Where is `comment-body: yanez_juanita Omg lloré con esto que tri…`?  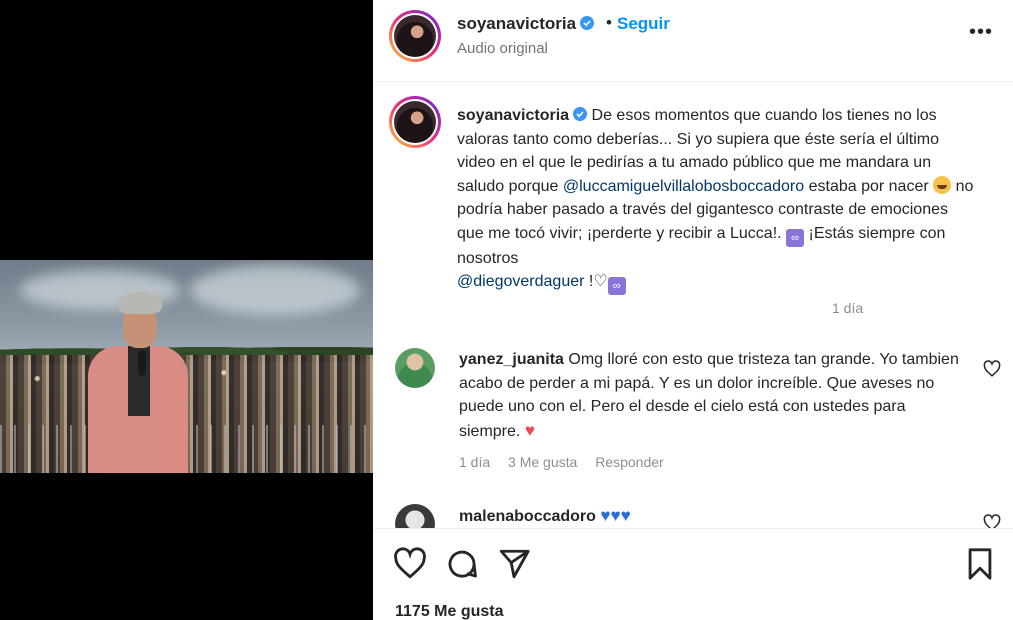
comment-body: yanez_juanita Omg lloré con esto que tri… is located at coordinates (709, 395).